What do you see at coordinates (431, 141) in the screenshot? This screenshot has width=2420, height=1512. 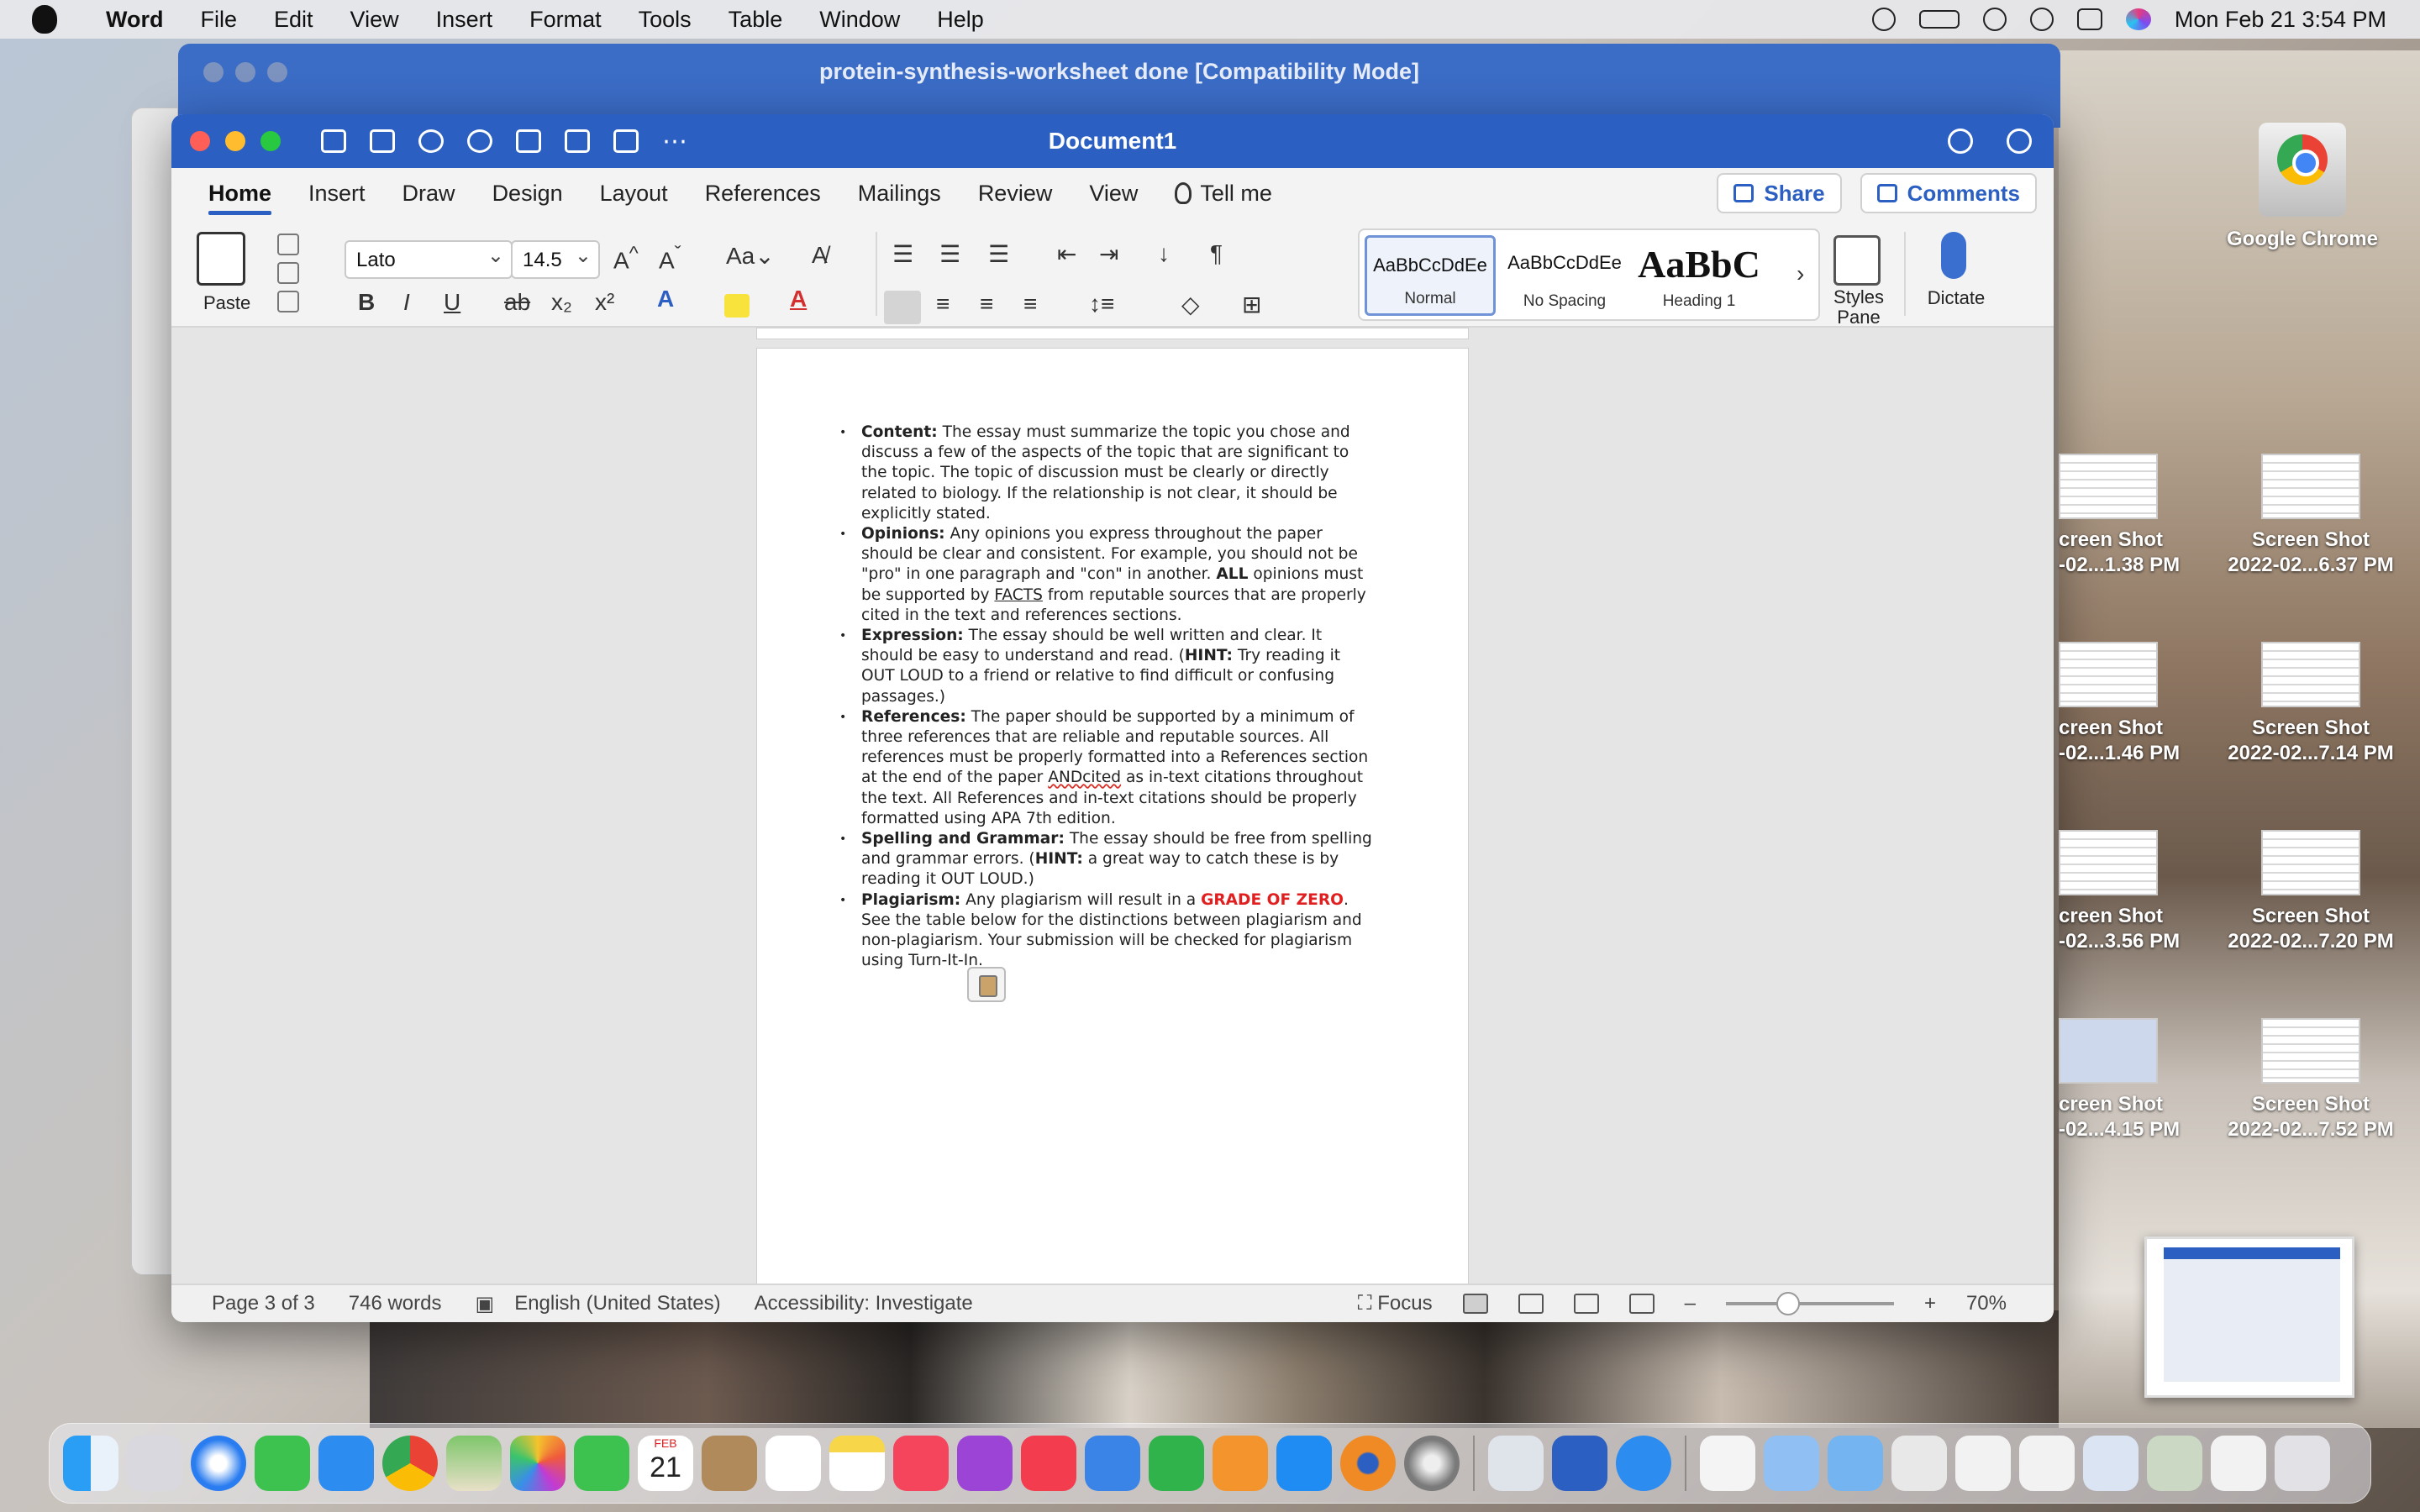 I see `undo-icon` at bounding box center [431, 141].